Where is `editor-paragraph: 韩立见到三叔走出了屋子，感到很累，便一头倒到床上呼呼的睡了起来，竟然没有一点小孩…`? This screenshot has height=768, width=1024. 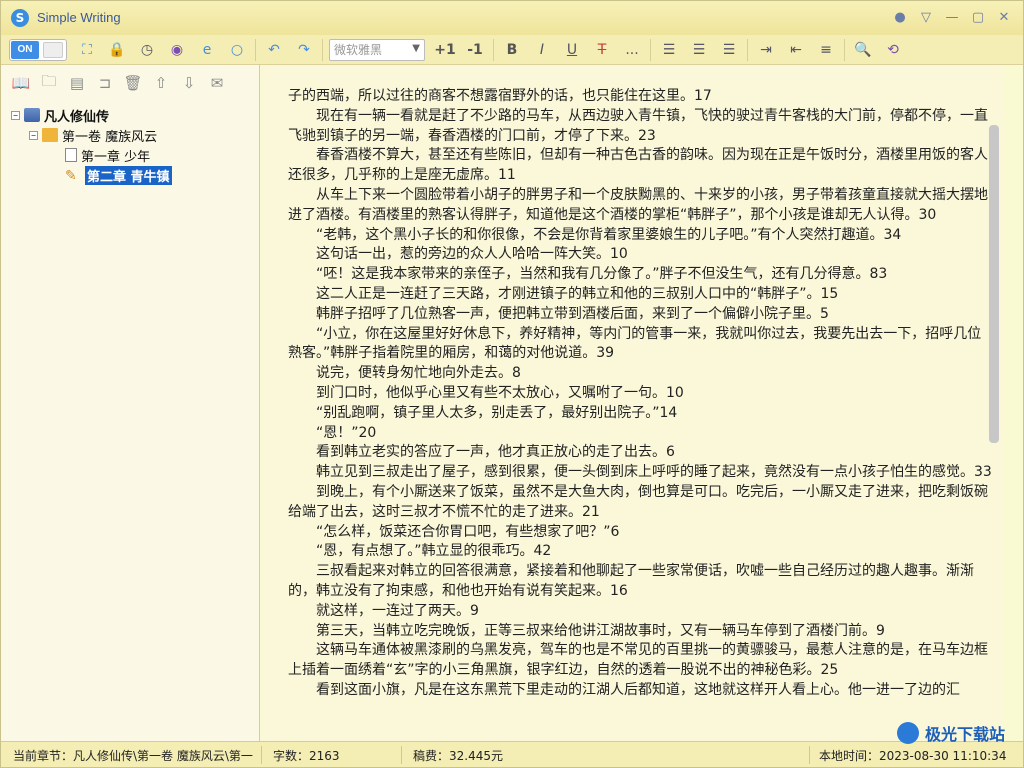 editor-paragraph: 韩立见到三叔走出了屋子，感到很累，便一头倒到床上呼呼的睡了起来，竟然没有一点小孩… is located at coordinates (640, 473).